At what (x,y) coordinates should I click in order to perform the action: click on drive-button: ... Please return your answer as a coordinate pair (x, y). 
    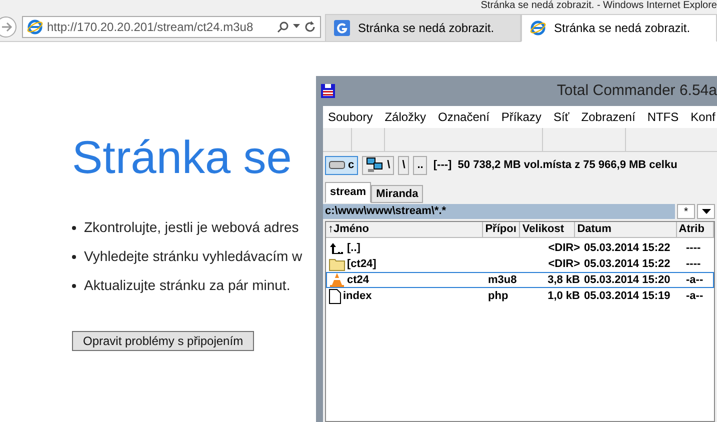
    Looking at the image, I should click on (420, 165).